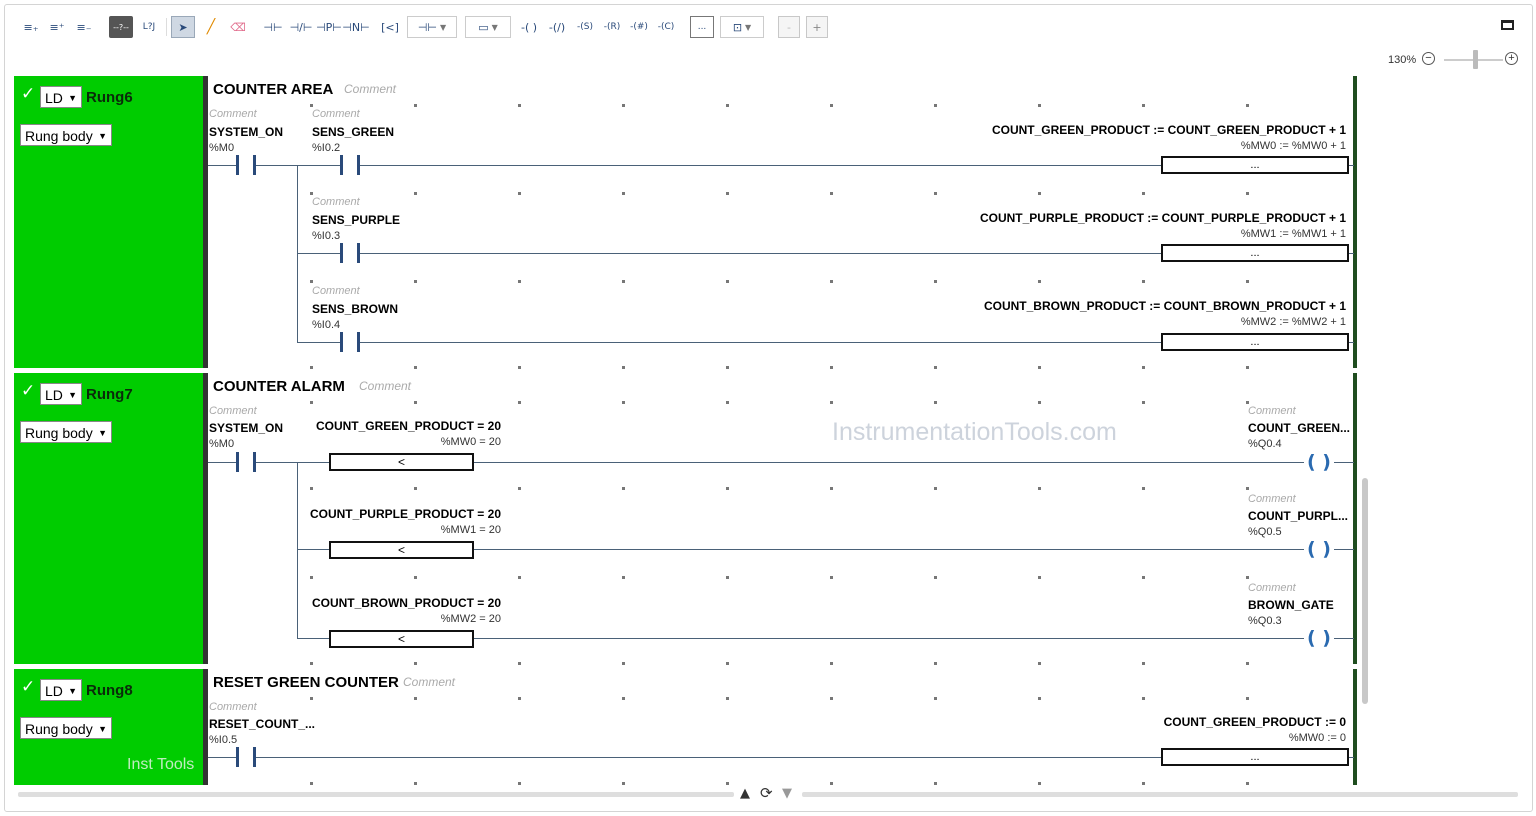 This screenshot has height=816, width=1536. I want to click on rung-title: COUNTER ALARM, so click(279, 386).